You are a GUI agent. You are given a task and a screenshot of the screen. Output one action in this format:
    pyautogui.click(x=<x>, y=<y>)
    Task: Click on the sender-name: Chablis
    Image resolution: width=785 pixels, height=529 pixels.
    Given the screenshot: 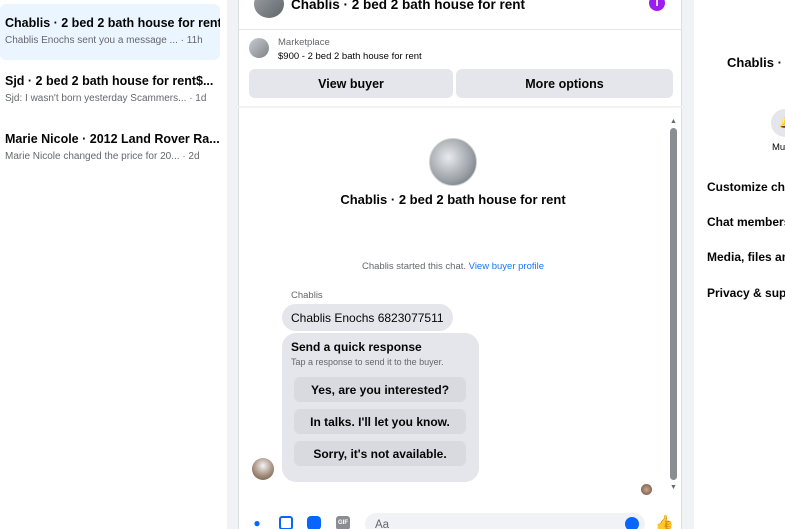 What is the action you would take?
    pyautogui.click(x=307, y=295)
    